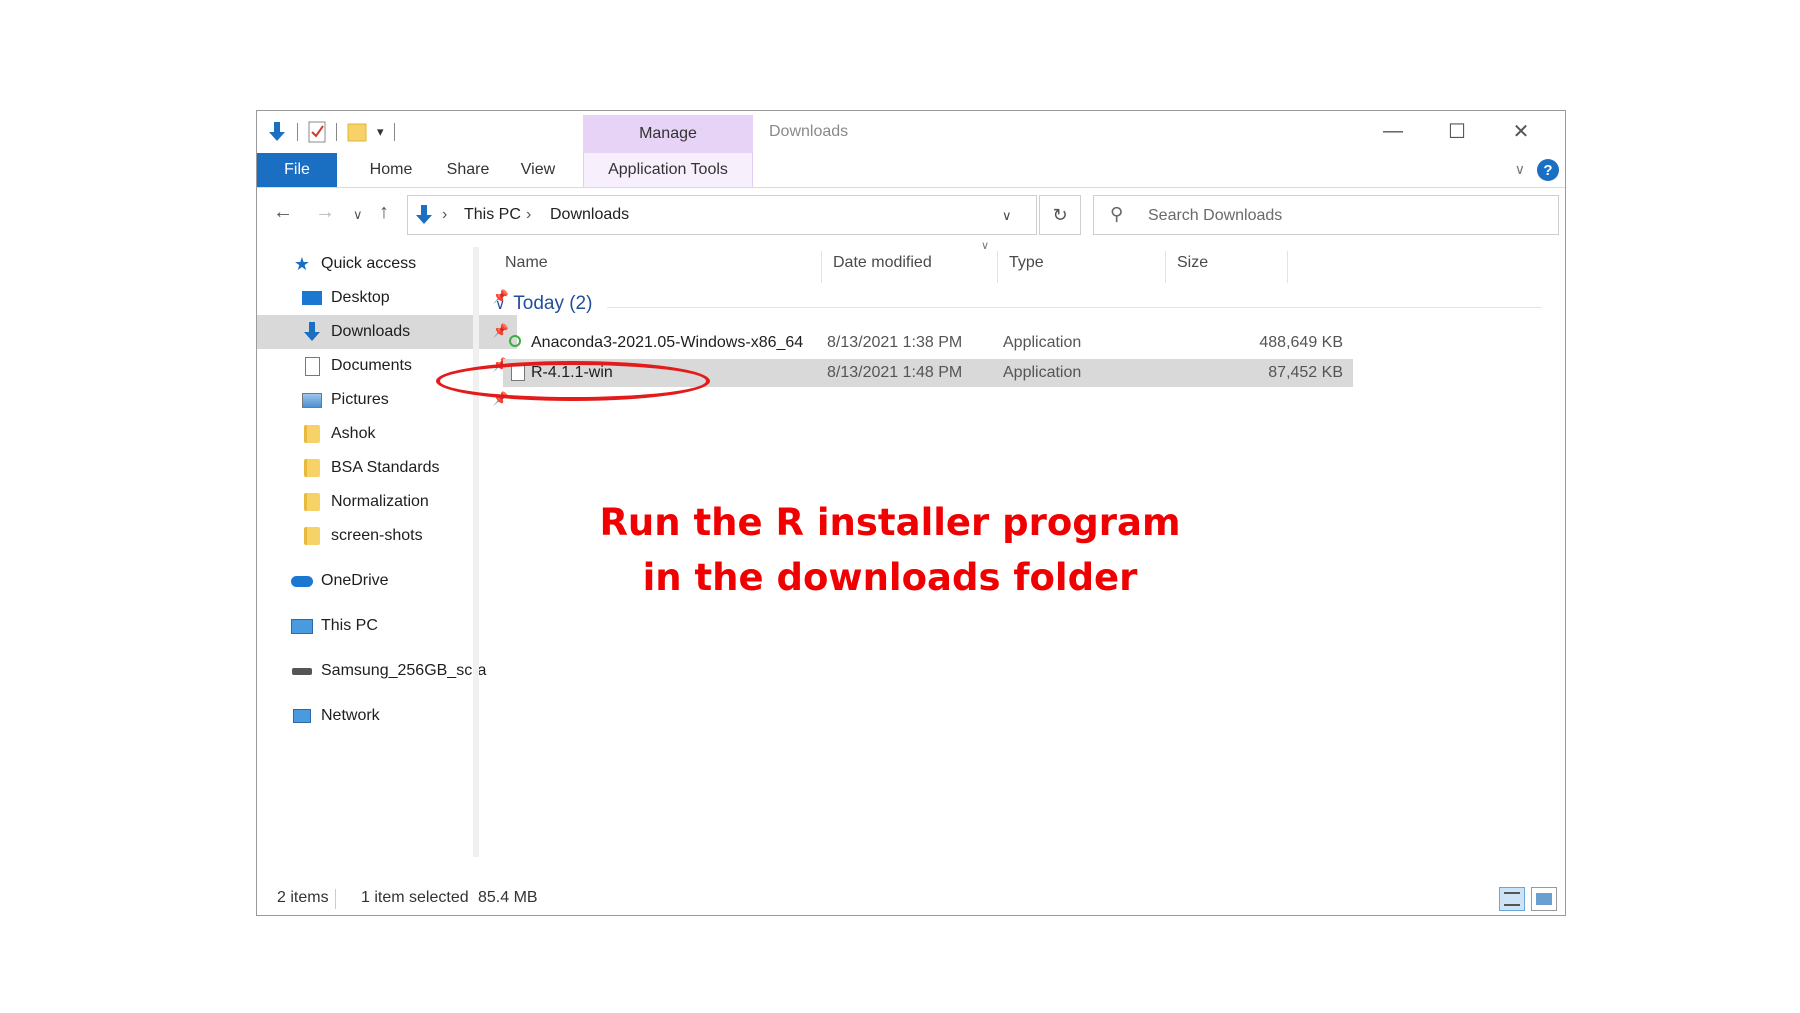  What do you see at coordinates (415, 897) in the screenshot?
I see `selection-count: 1 item selected` at bounding box center [415, 897].